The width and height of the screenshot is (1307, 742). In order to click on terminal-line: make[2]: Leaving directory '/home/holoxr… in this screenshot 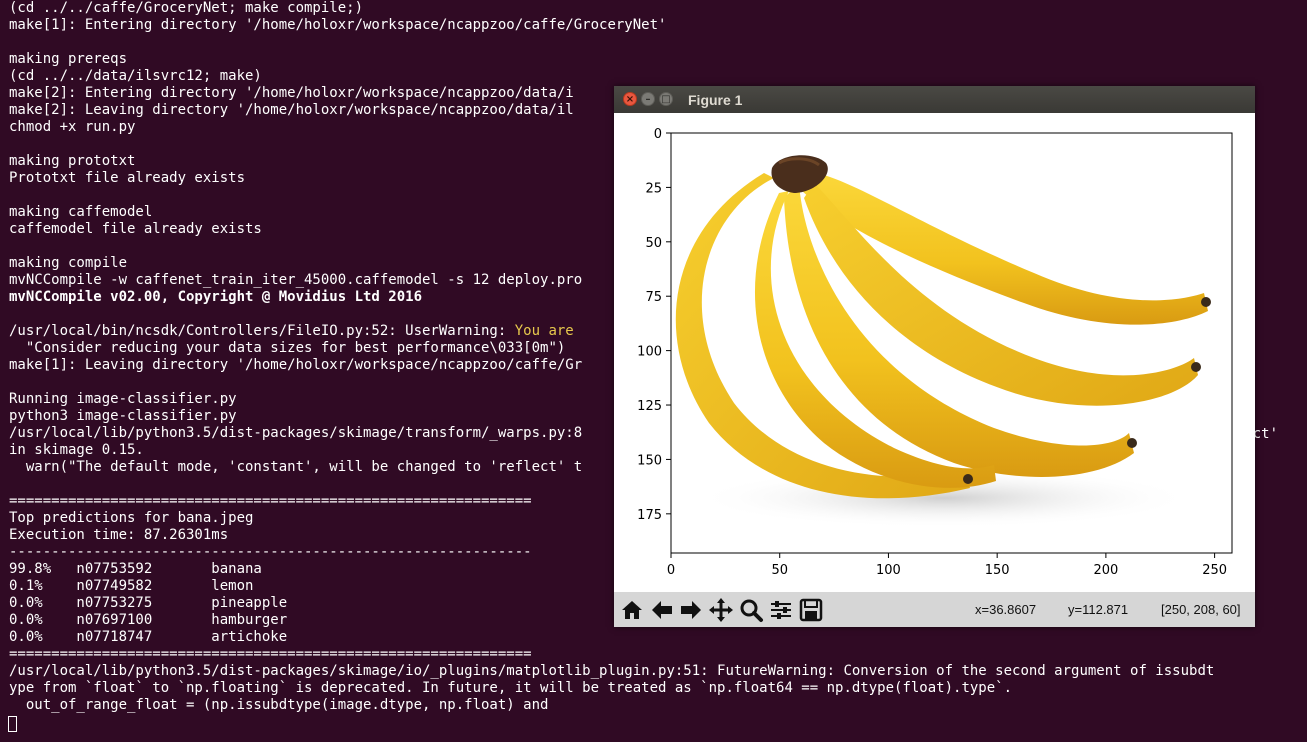, I will do `click(291, 110)`.